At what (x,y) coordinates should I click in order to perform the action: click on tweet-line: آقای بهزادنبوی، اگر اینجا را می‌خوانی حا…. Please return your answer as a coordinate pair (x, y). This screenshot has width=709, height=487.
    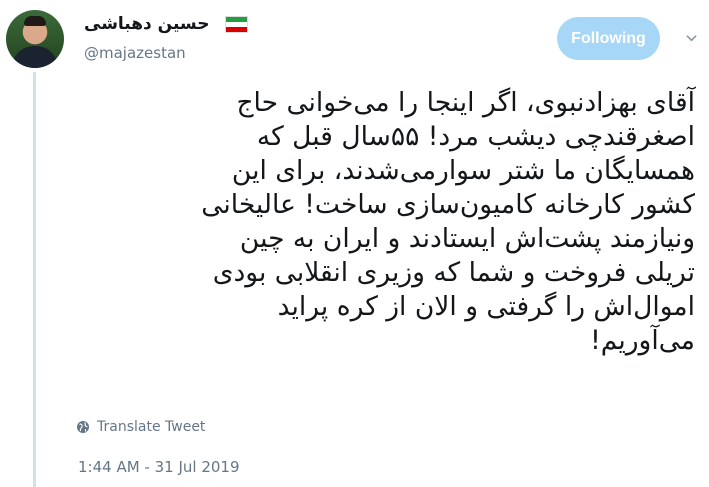
    Looking at the image, I should click on (465, 102).